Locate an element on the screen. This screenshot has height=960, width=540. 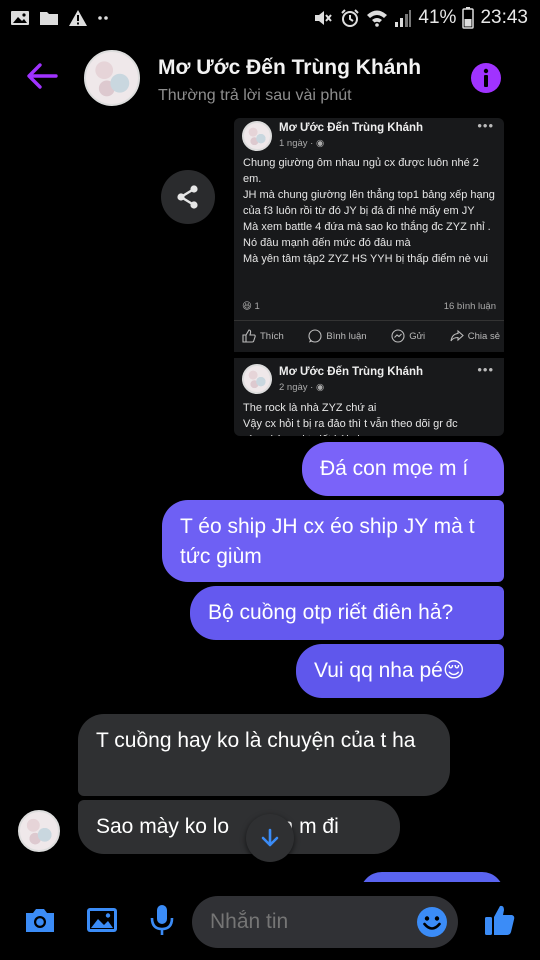
folder-icon is located at coordinates (49, 18).